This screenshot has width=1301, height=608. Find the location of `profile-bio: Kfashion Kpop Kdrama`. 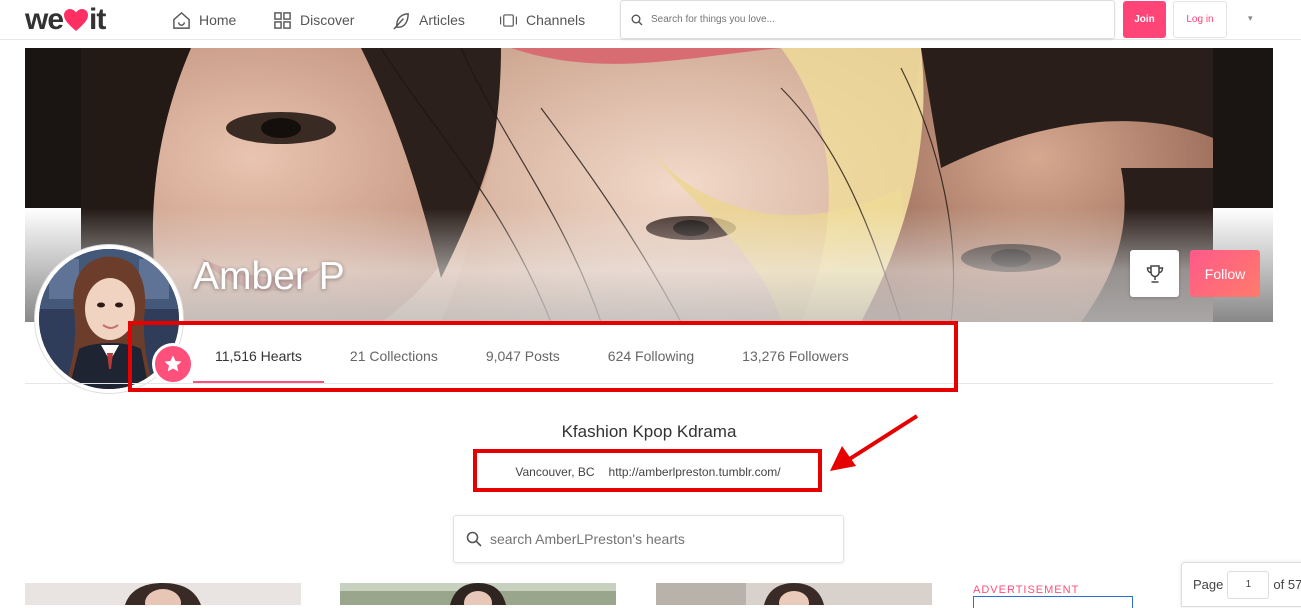

profile-bio: Kfashion Kpop Kdrama is located at coordinates (649, 431).